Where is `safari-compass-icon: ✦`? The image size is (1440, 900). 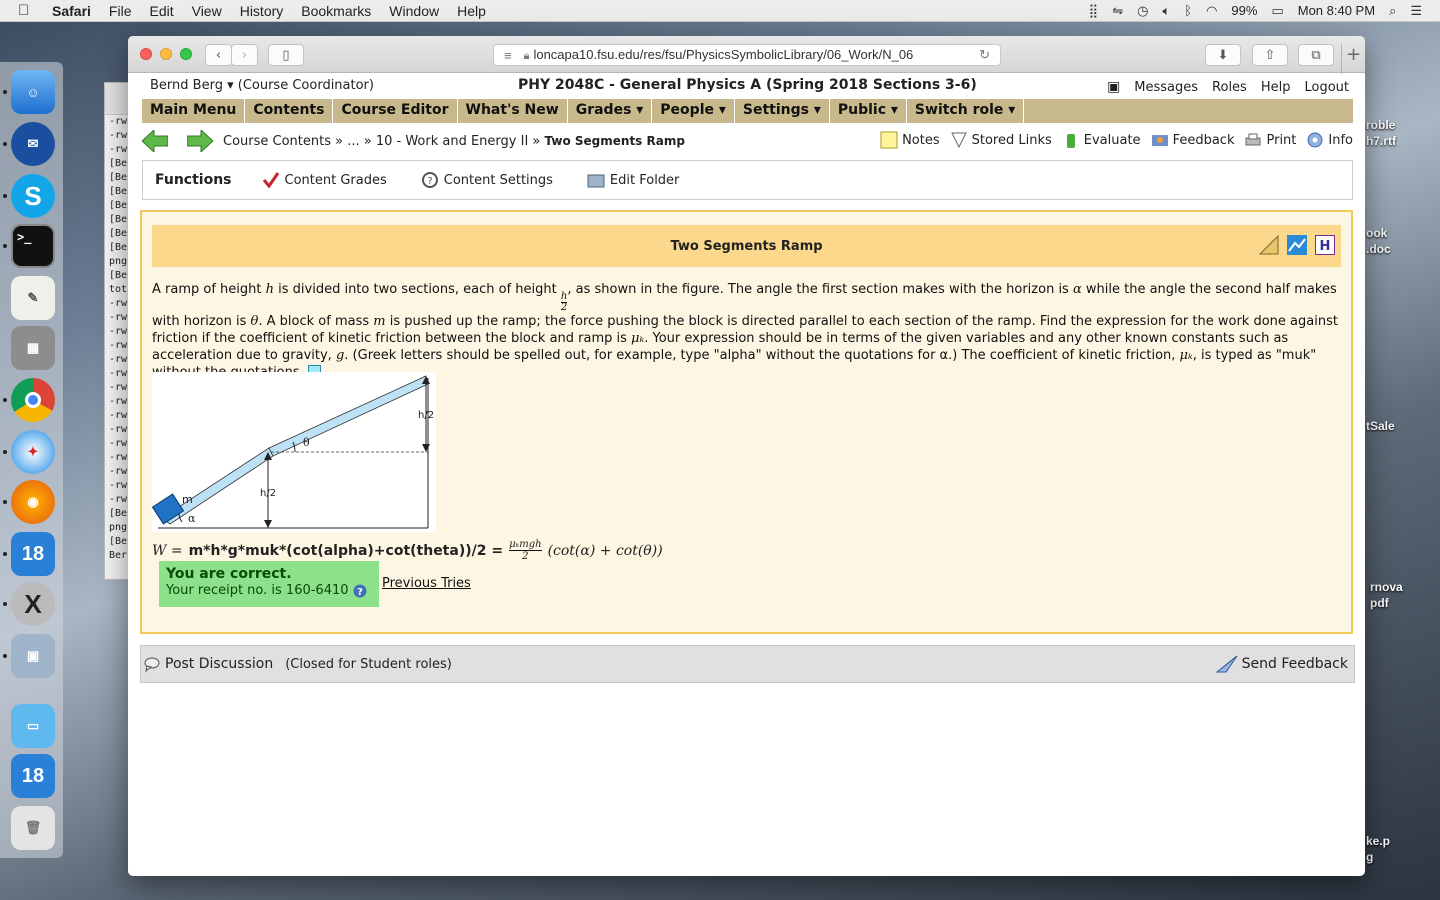
safari-compass-icon: ✦ is located at coordinates (33, 452).